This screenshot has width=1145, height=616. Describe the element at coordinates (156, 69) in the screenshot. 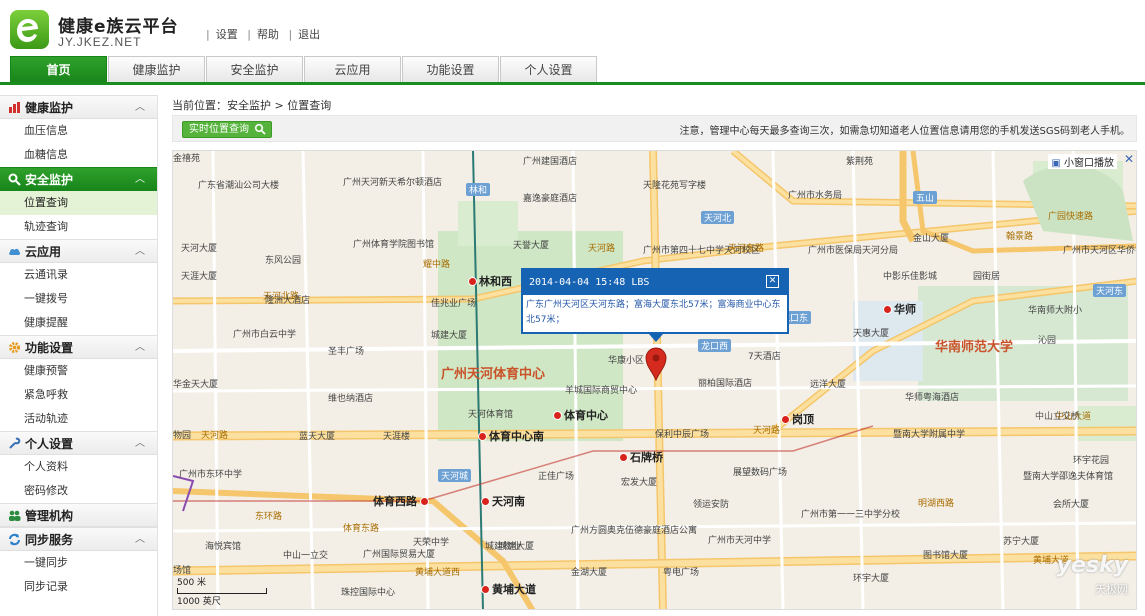

I see `tab-health-monitor: 健康监护` at that location.